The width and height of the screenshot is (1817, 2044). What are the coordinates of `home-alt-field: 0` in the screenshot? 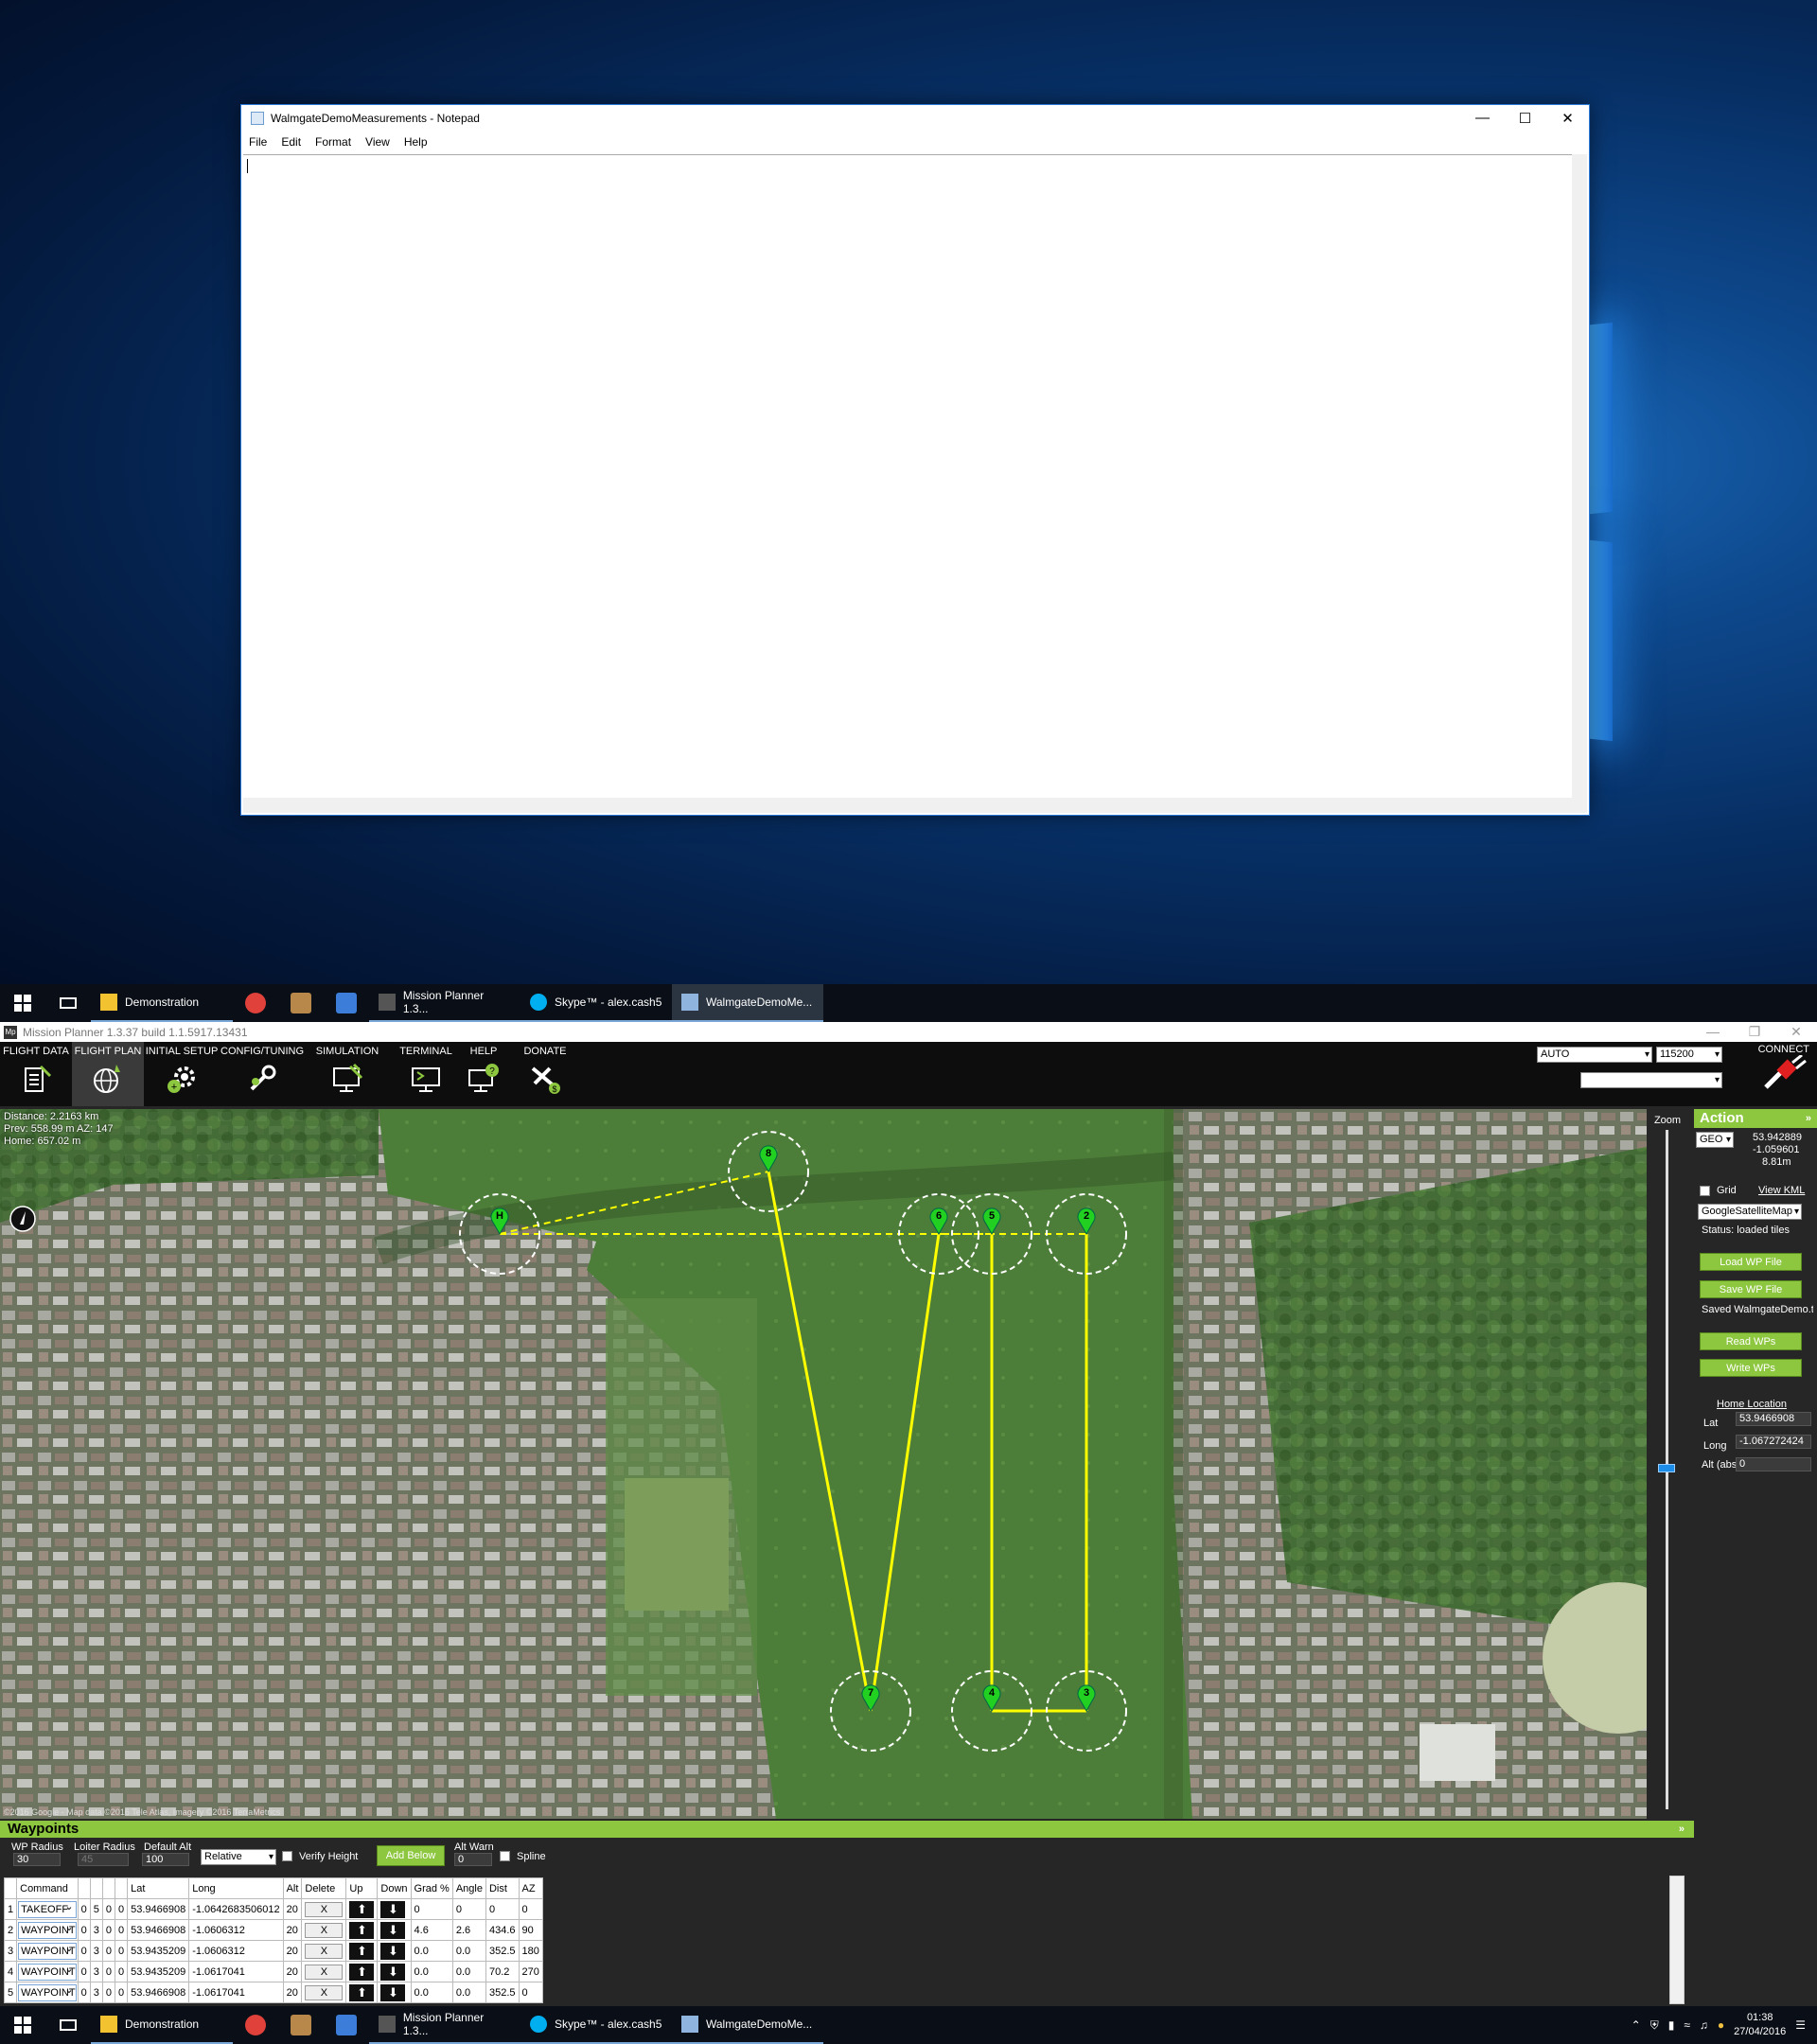 It's located at (1773, 1464).